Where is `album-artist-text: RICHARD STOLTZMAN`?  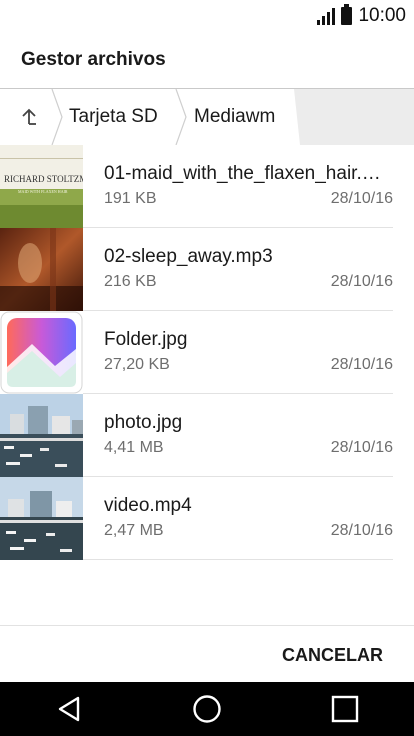 album-artist-text: RICHARD STOLTZMAN is located at coordinates (43, 179).